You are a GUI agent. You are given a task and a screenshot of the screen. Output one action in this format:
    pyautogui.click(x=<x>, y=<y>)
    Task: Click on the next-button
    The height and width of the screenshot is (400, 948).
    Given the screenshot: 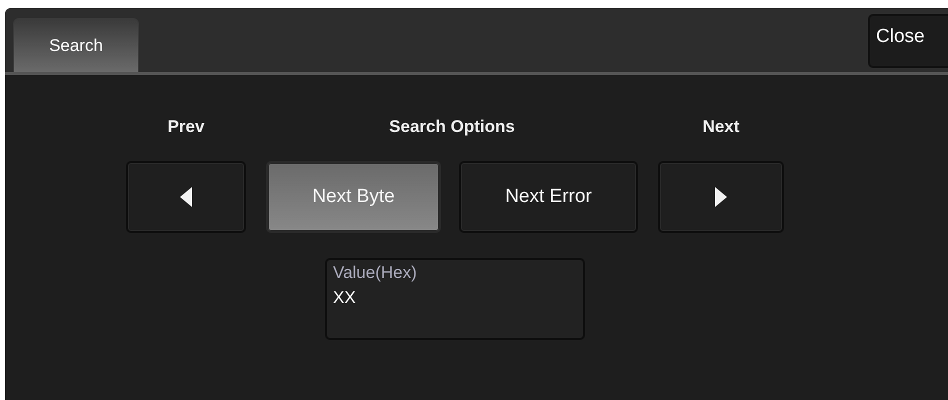 What is the action you would take?
    pyautogui.click(x=721, y=197)
    